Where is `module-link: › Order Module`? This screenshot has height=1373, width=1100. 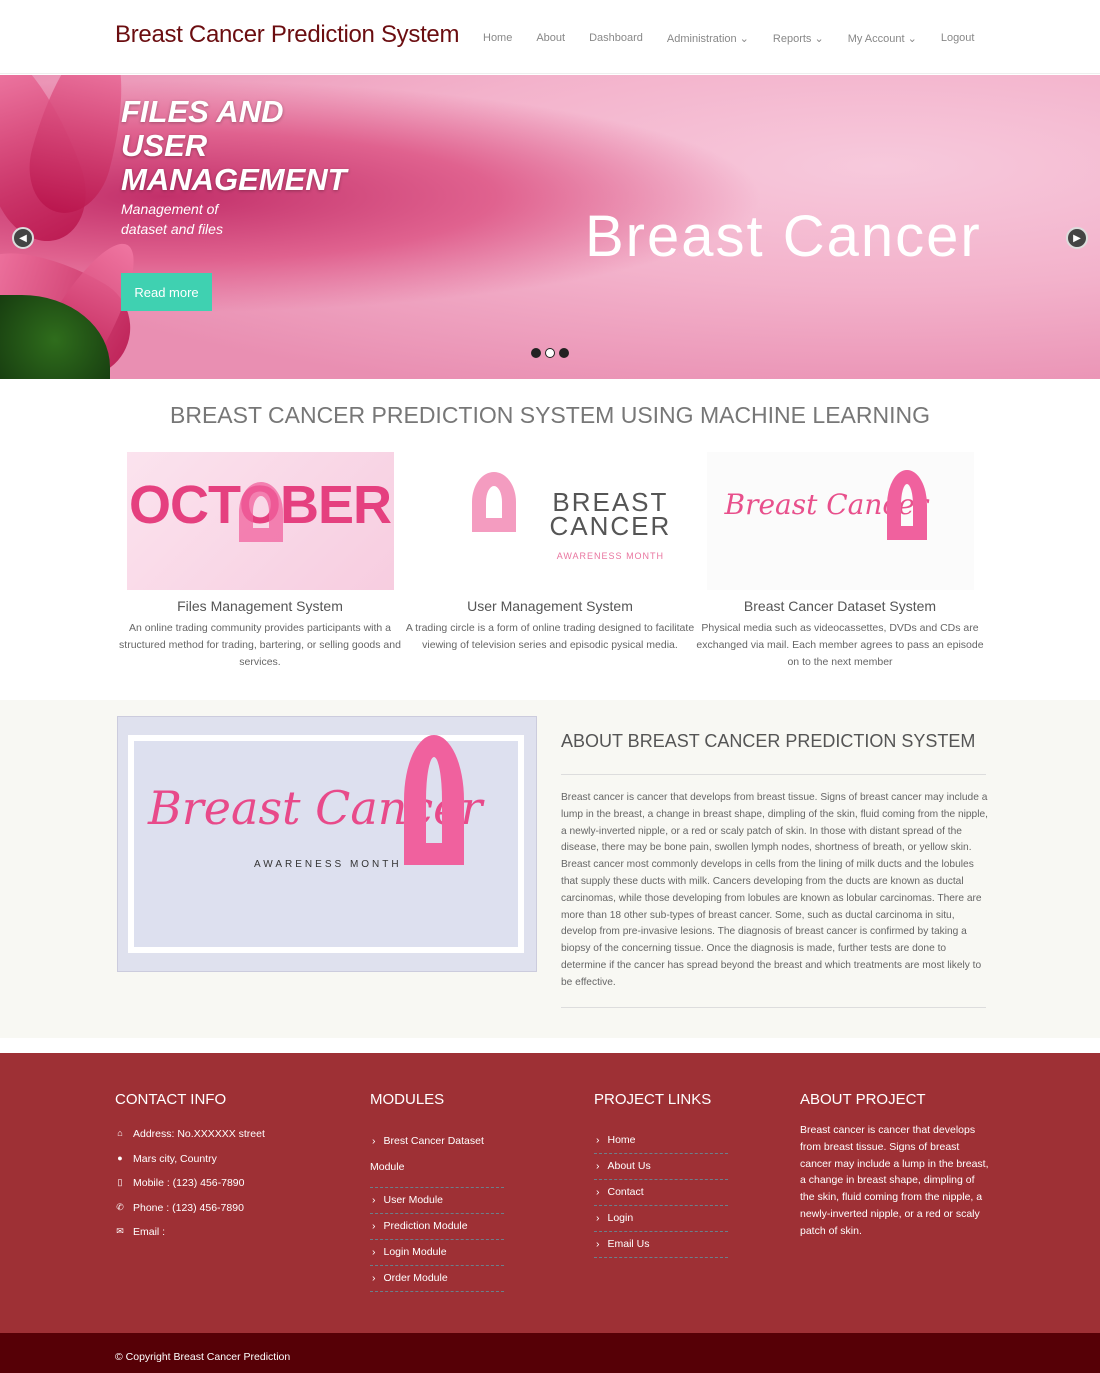 module-link: › Order Module is located at coordinates (437, 1279).